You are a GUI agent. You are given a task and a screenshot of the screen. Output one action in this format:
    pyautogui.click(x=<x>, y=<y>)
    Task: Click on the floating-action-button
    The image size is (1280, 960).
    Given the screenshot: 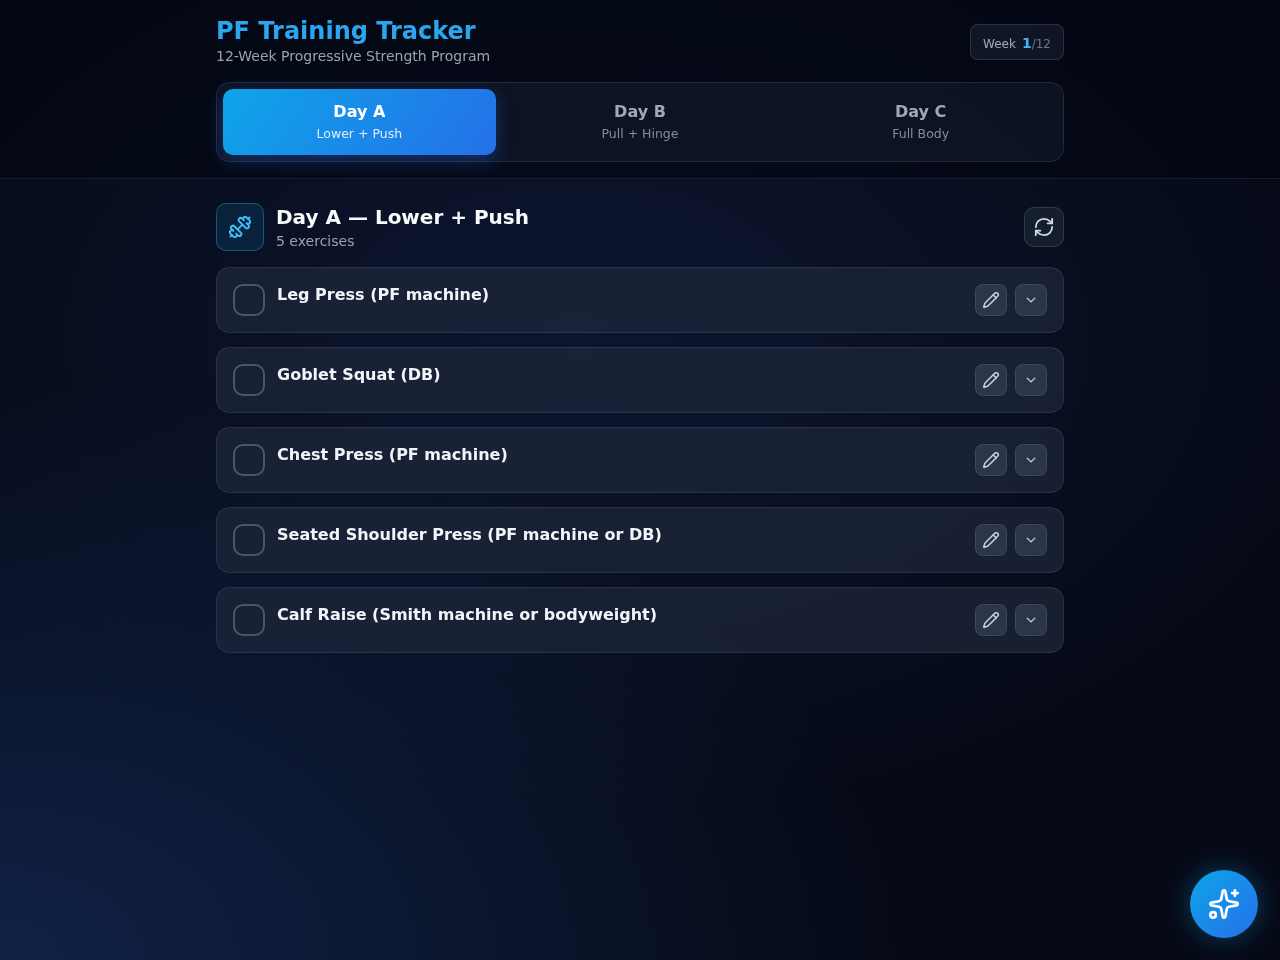 What is the action you would take?
    pyautogui.click(x=1224, y=904)
    